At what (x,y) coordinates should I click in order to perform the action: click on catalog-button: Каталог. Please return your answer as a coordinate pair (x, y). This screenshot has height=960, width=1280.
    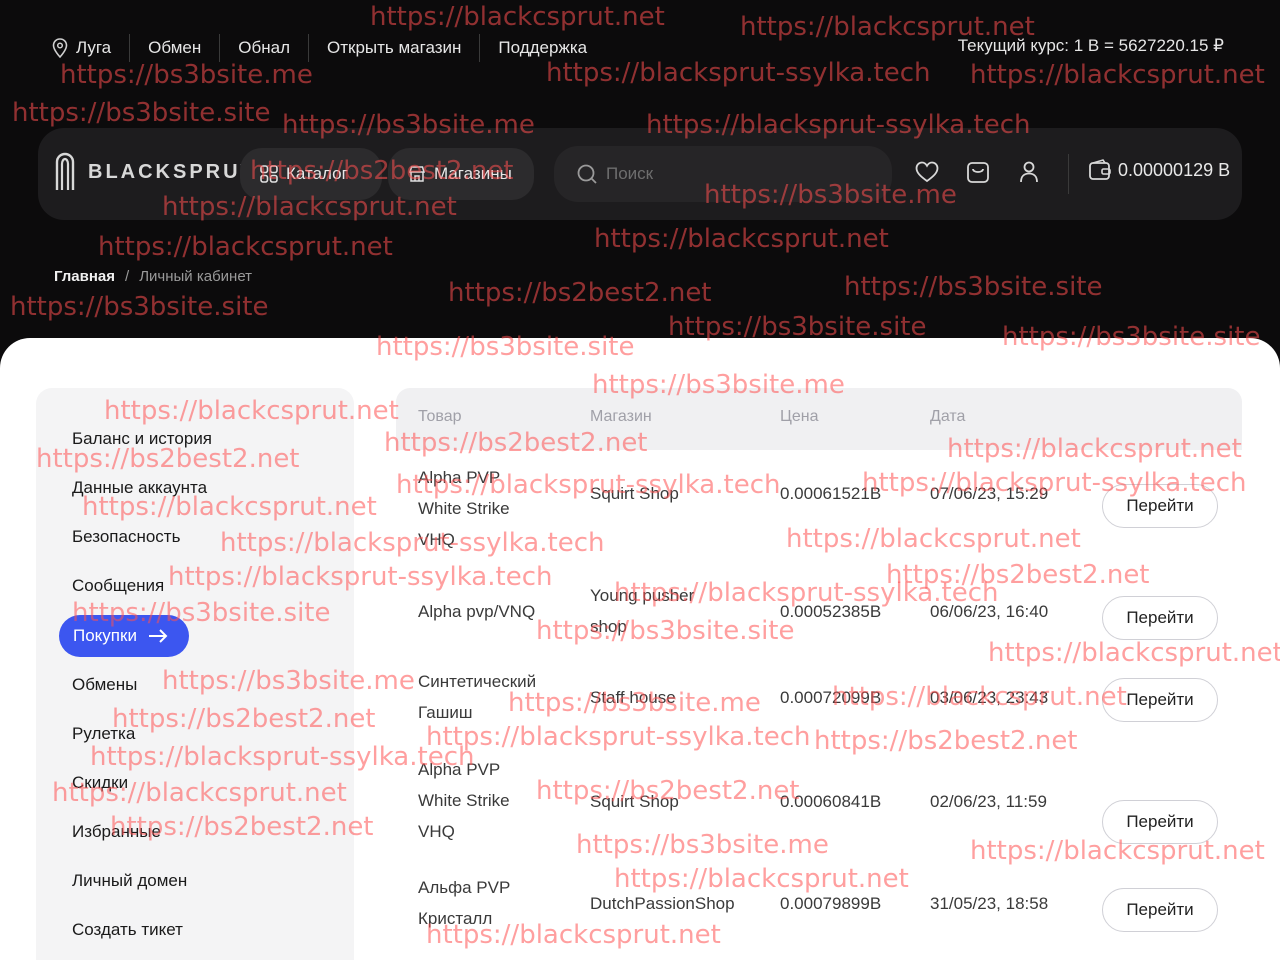
    Looking at the image, I should click on (311, 174).